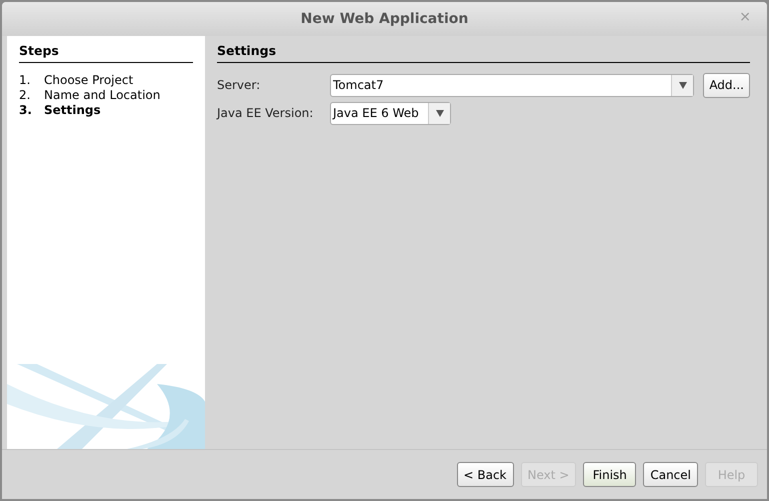 Image resolution: width=769 pixels, height=501 pixels. What do you see at coordinates (390, 113) in the screenshot?
I see `dropdown: Java EE 6 Web` at bounding box center [390, 113].